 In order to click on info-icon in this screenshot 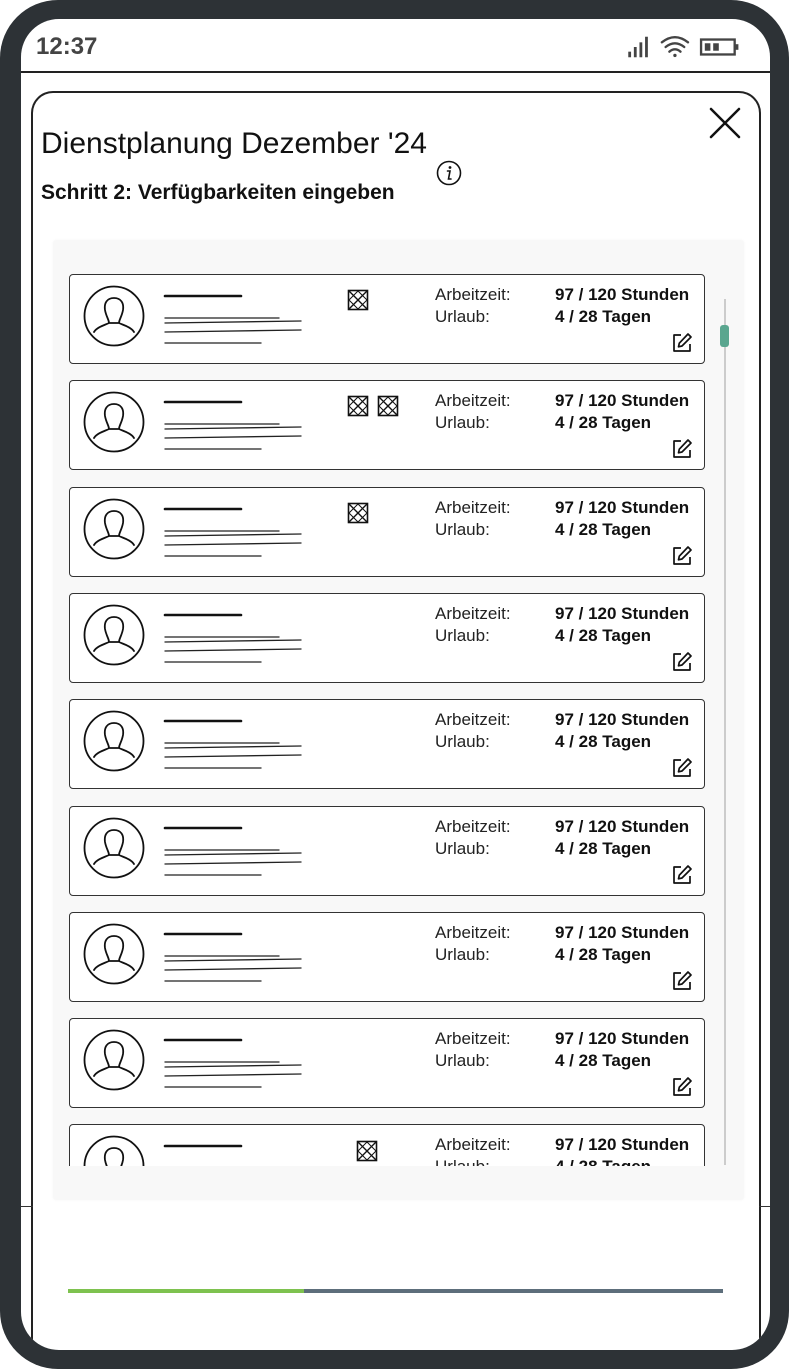, I will do `click(449, 173)`.